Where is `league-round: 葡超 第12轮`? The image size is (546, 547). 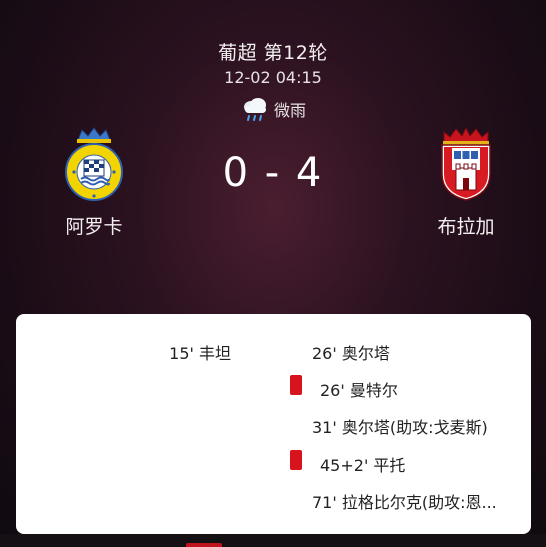
league-round: 葡超 第12轮 is located at coordinates (273, 53).